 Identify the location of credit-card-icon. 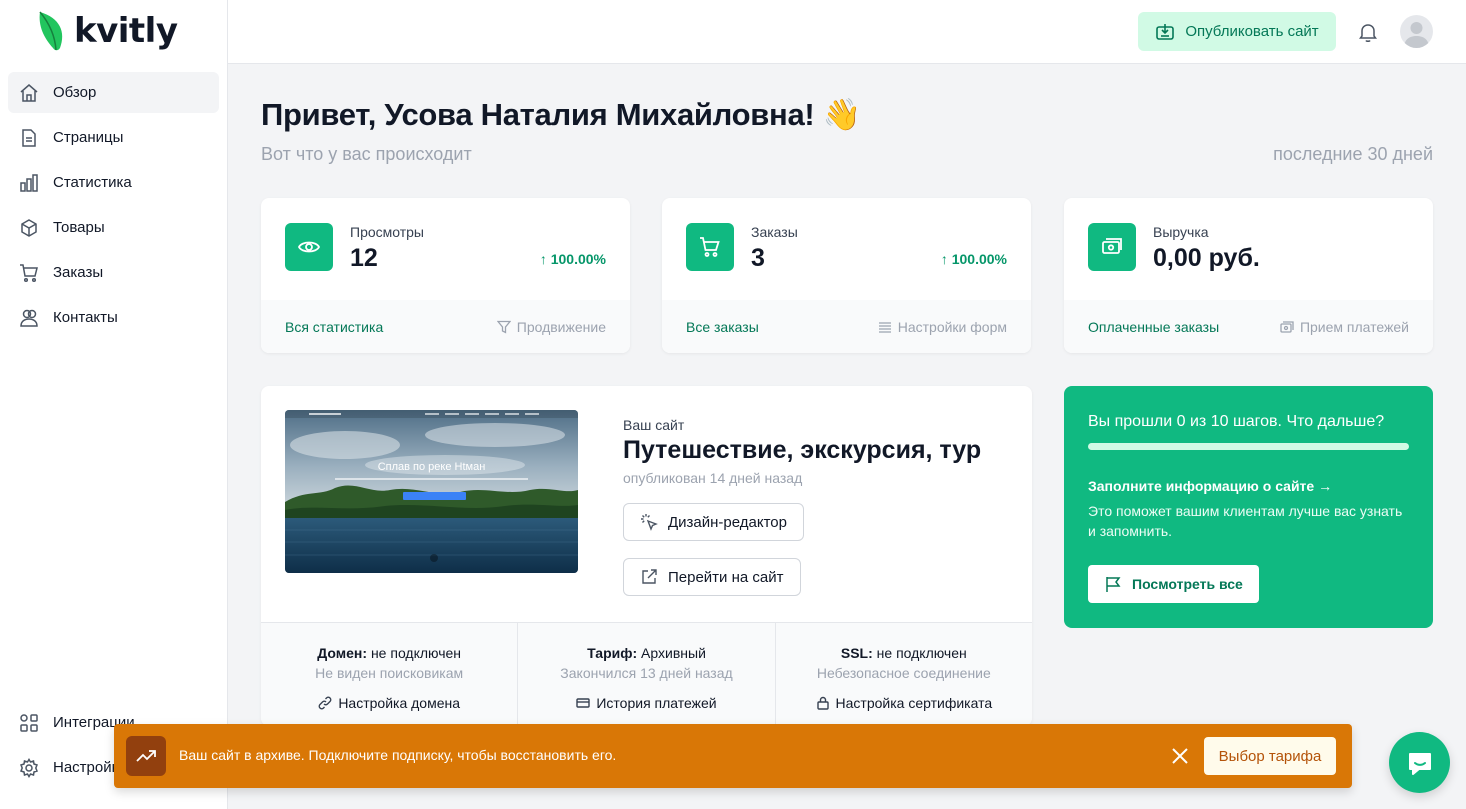
(583, 703).